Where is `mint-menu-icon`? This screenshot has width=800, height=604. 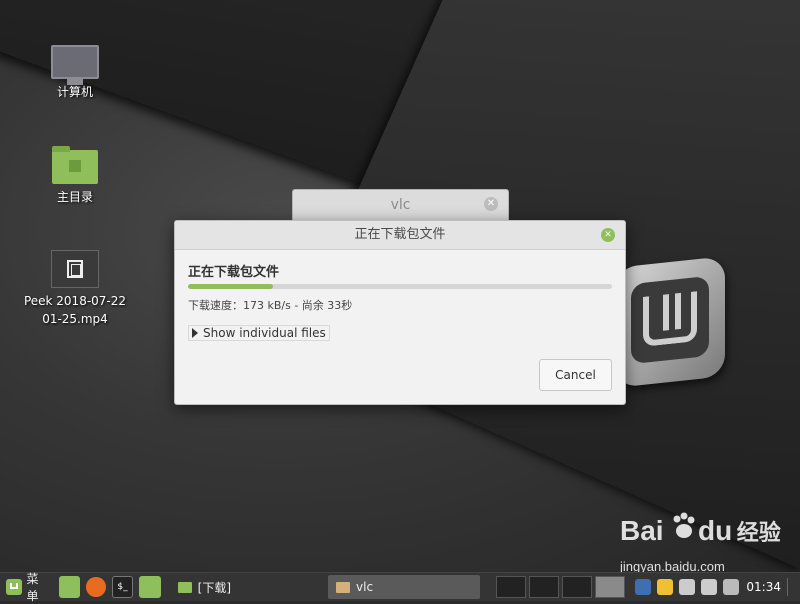
mint-menu-icon is located at coordinates (14, 587).